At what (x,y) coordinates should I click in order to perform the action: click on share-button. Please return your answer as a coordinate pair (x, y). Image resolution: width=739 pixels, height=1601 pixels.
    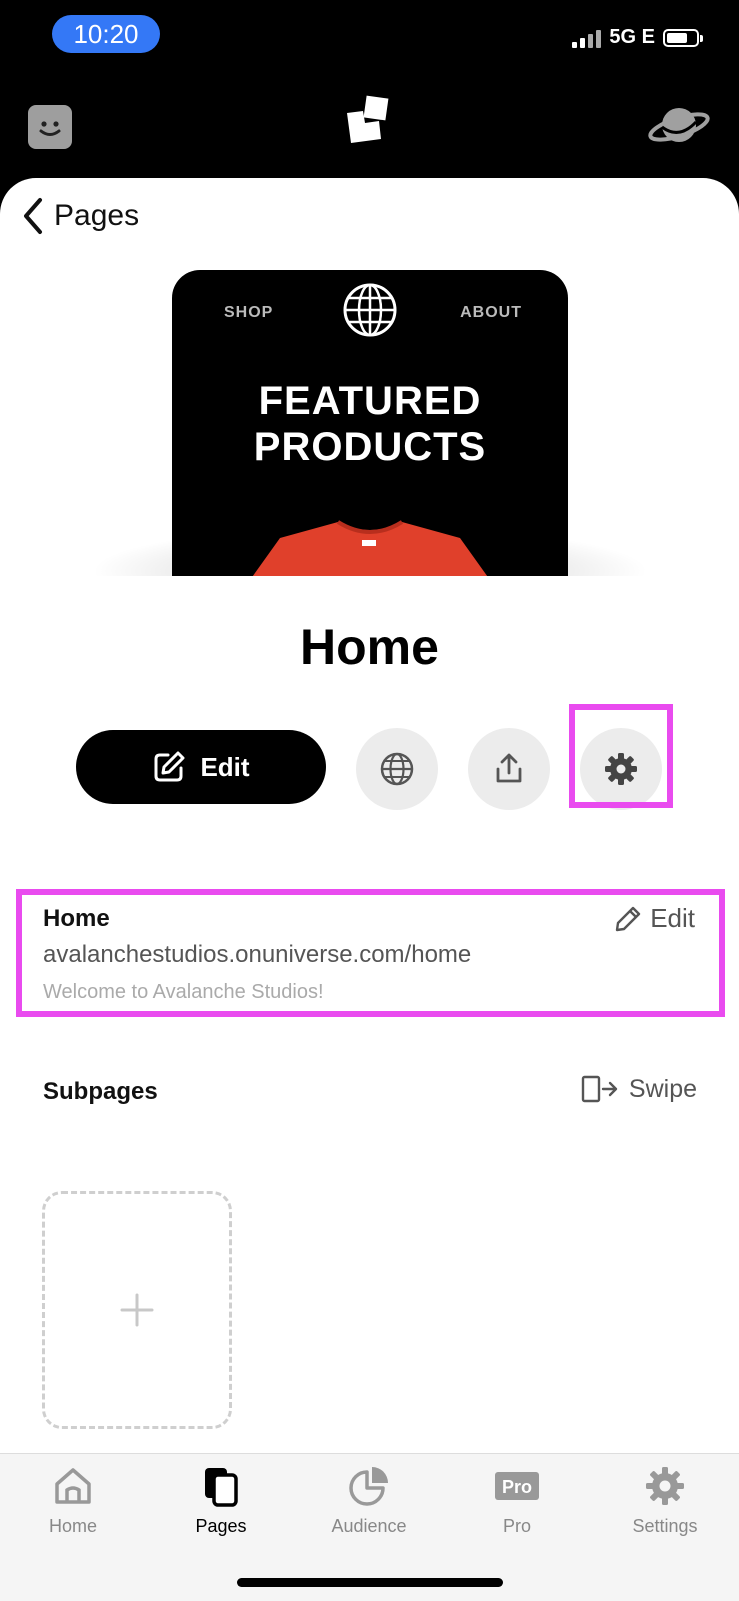
    Looking at the image, I should click on (509, 769).